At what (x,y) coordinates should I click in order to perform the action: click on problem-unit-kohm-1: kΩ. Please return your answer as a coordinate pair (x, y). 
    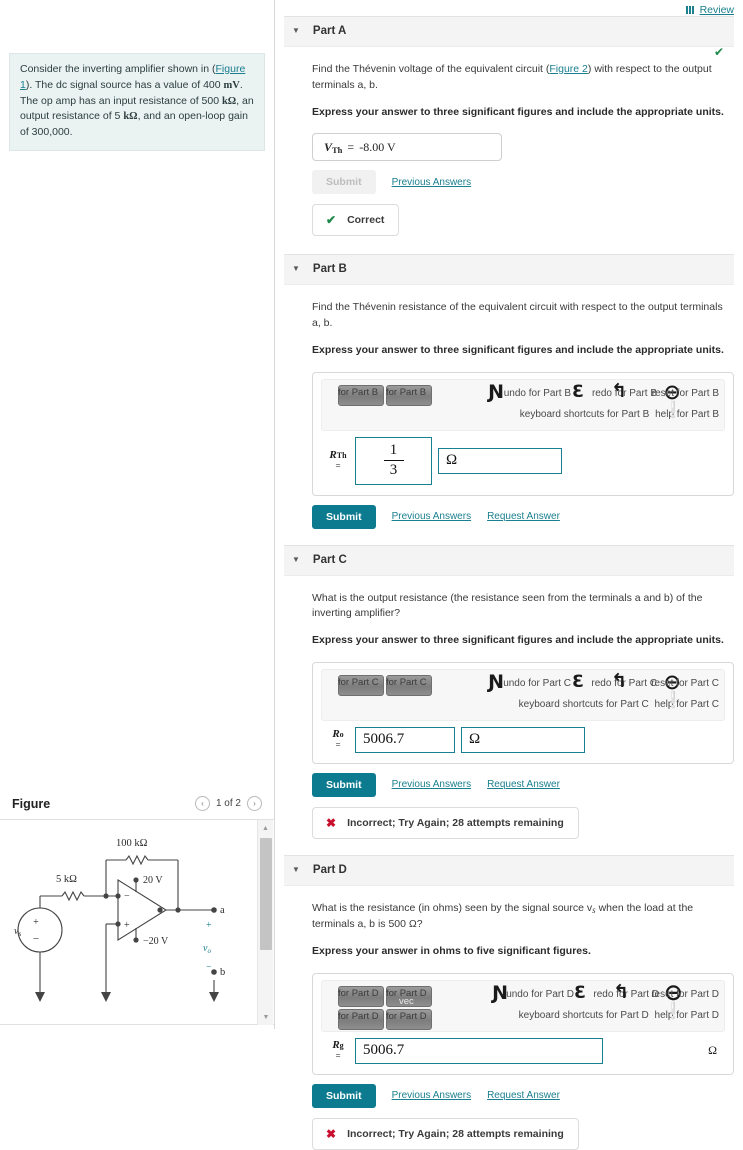
    Looking at the image, I should click on (229, 101).